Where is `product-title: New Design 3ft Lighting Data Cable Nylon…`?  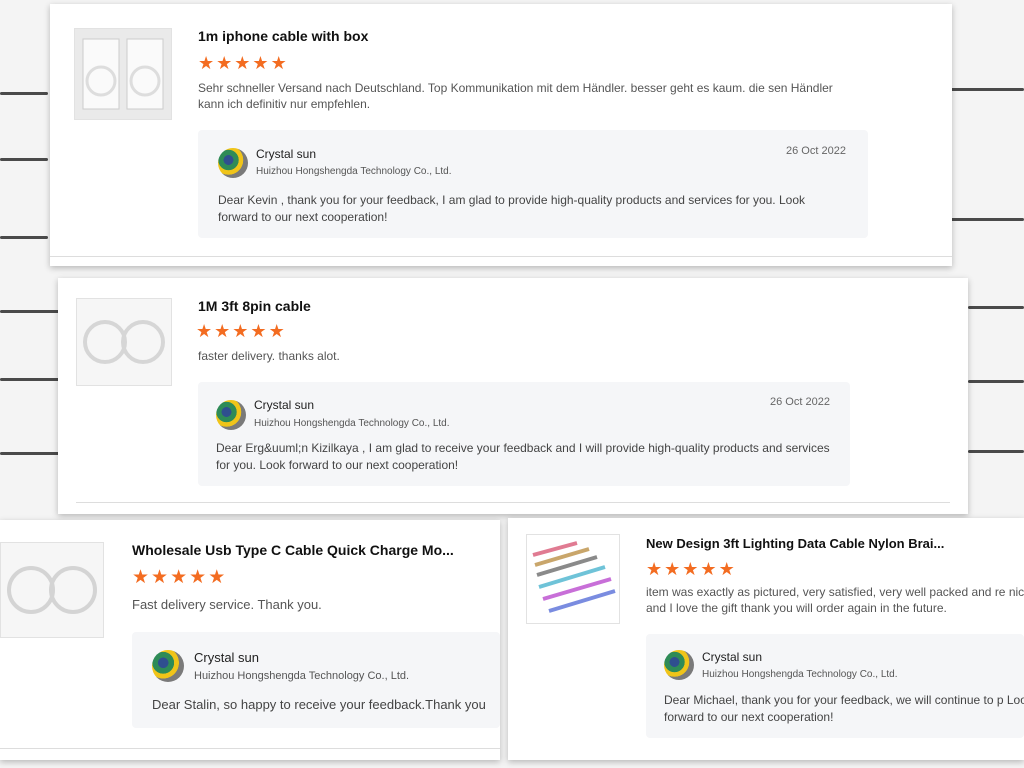 product-title: New Design 3ft Lighting Data Cable Nylon… is located at coordinates (806, 543).